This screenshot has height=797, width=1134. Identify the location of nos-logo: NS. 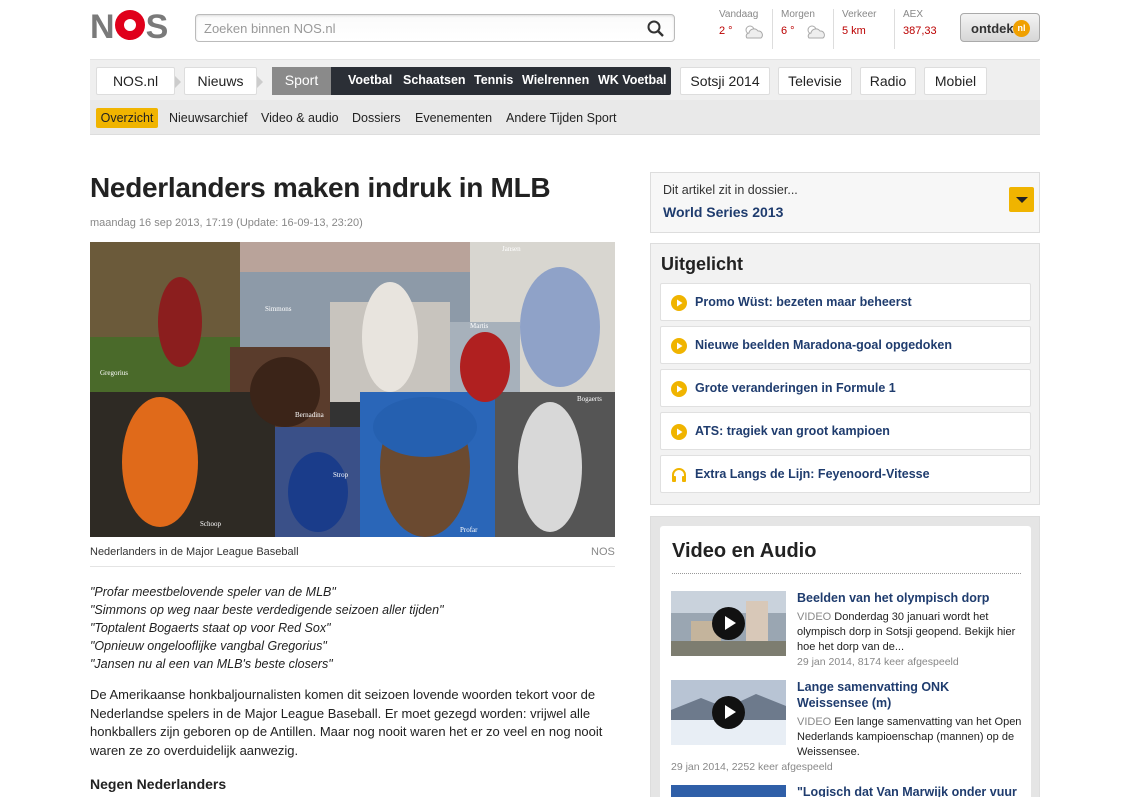
(129, 27).